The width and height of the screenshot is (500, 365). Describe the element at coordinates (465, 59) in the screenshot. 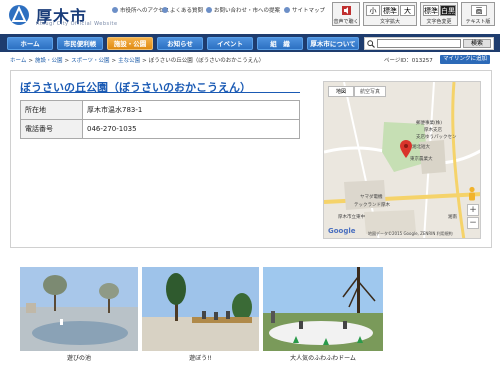

I see `add-mylink-button: マイリンクに追加` at that location.